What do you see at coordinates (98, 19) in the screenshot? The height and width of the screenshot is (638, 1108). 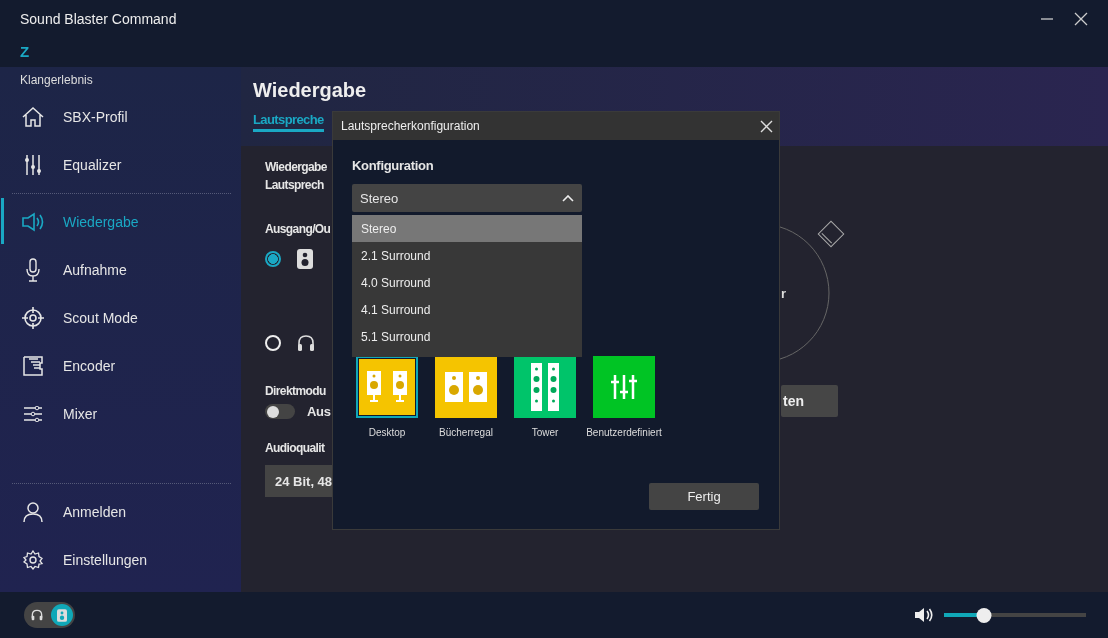 I see `window-title: Sound Blaster Command` at bounding box center [98, 19].